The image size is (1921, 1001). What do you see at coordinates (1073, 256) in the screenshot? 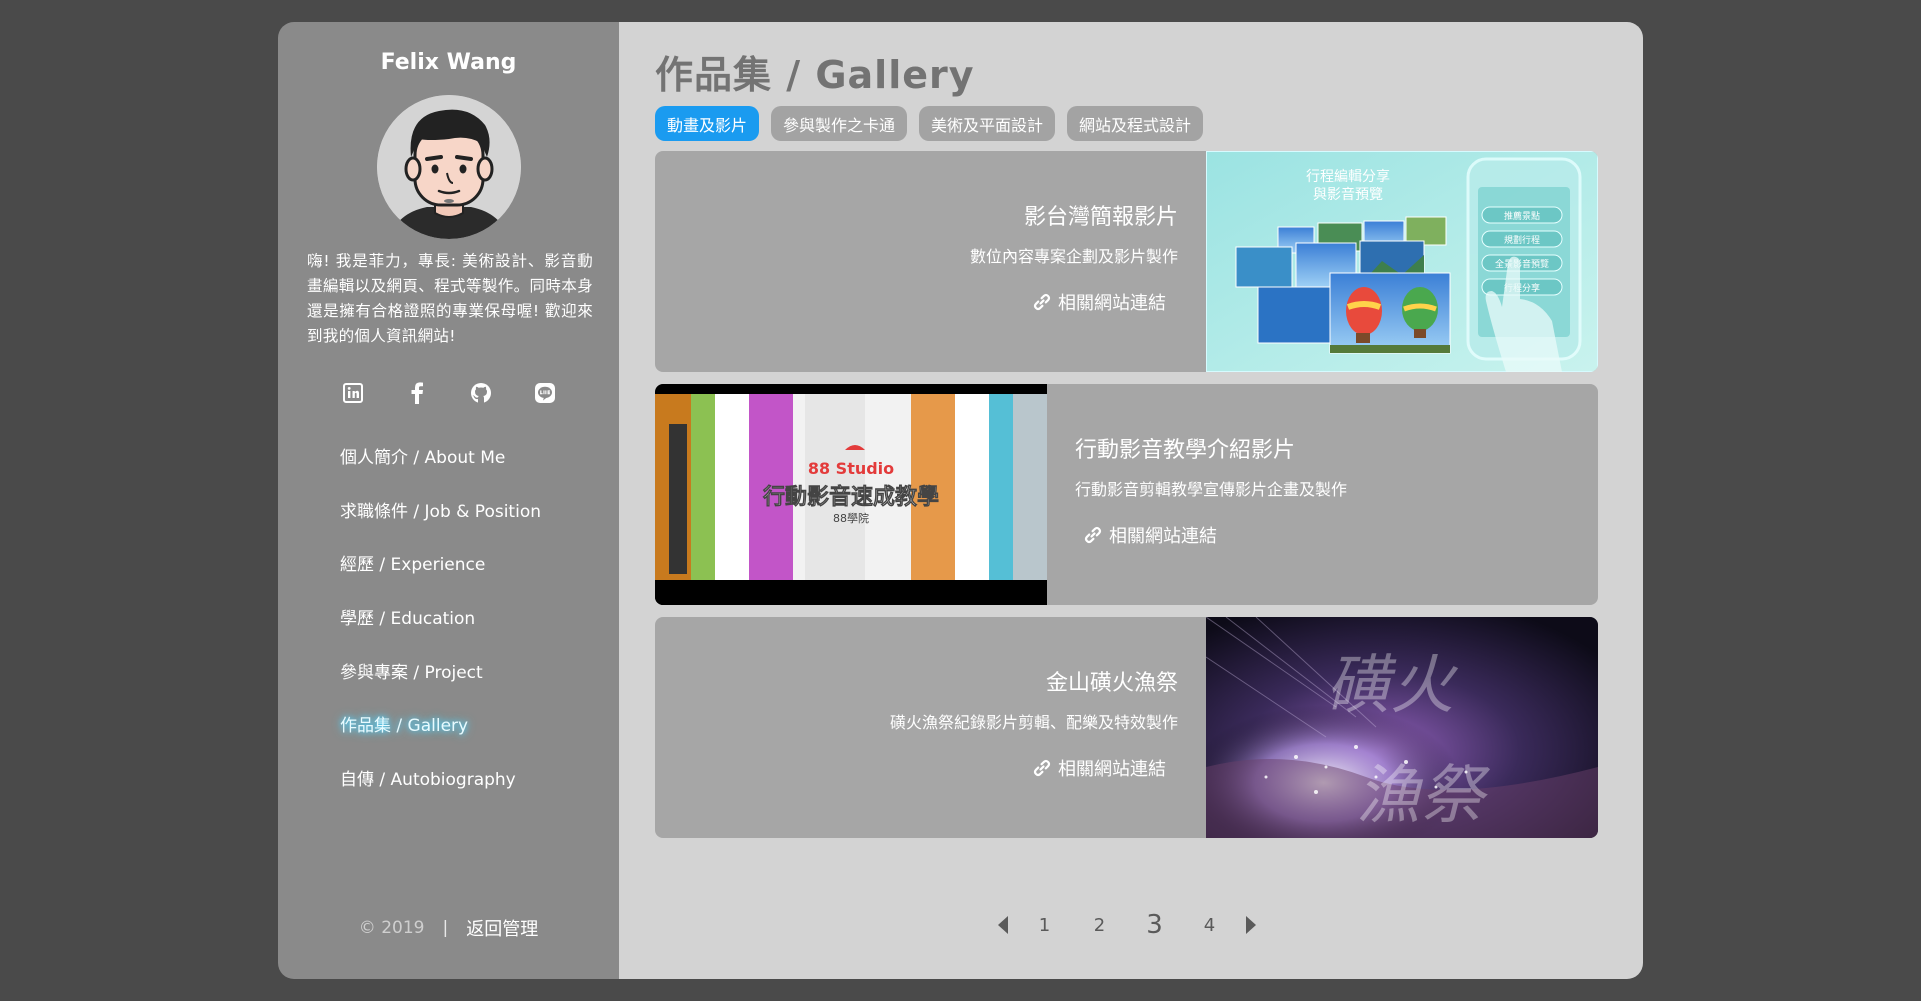
I see `card-description: 數位內容專案企劃及影片製作` at bounding box center [1073, 256].